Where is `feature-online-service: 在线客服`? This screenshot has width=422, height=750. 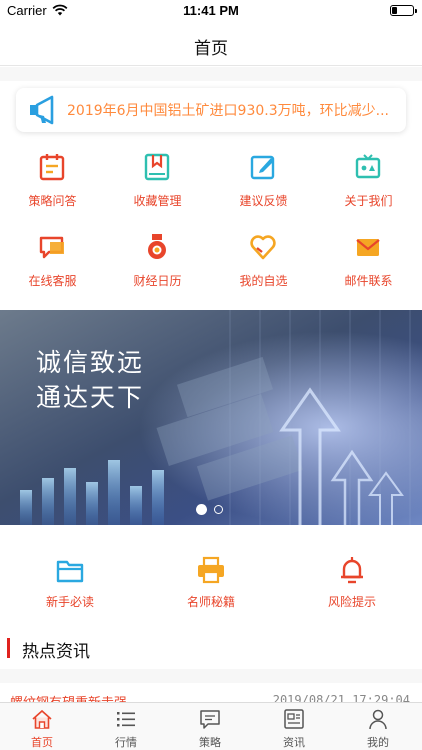 feature-online-service: 在线客服 is located at coordinates (52, 263).